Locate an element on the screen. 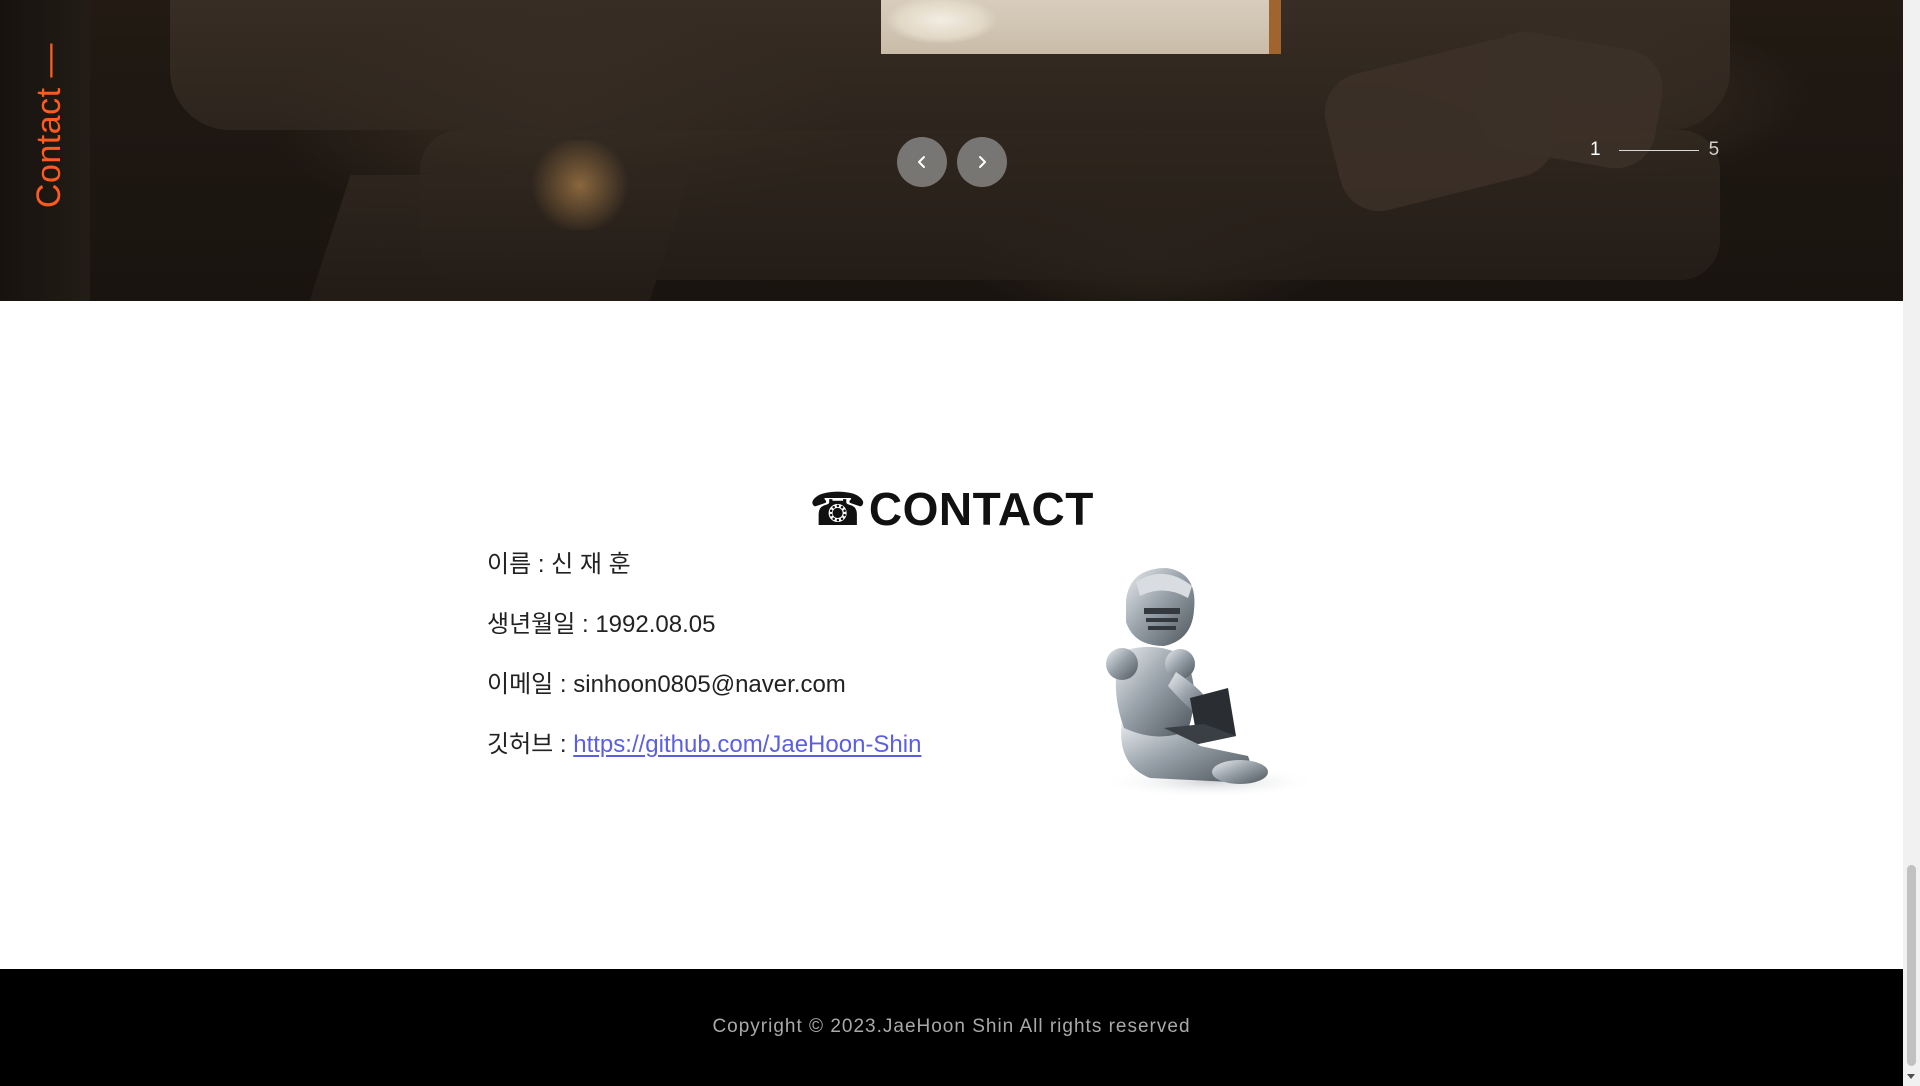 The width and height of the screenshot is (1920, 1086). info-value: 신 재 훈 is located at coordinates (591, 564).